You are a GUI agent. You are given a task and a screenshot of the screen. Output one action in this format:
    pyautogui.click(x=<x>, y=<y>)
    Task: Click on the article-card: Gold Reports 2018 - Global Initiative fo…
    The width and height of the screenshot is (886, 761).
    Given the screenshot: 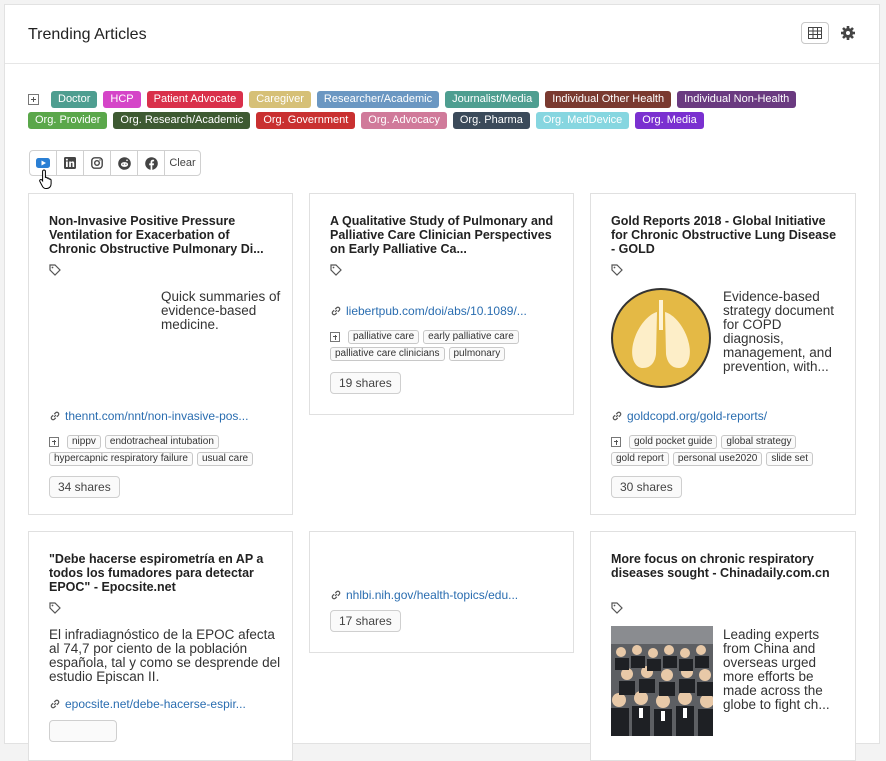 What is the action you would take?
    pyautogui.click(x=723, y=354)
    